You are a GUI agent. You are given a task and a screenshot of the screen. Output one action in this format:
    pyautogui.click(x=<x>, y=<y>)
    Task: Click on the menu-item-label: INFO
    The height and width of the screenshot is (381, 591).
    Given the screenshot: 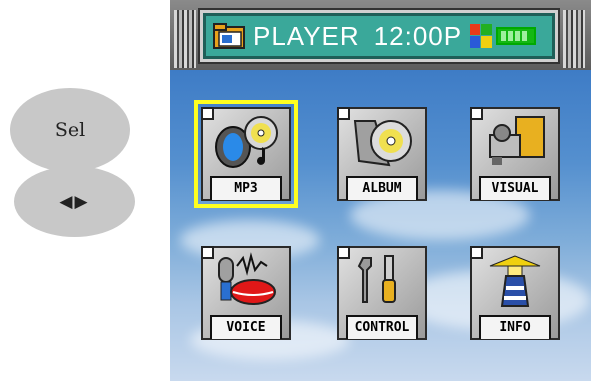 What is the action you would take?
    pyautogui.click(x=515, y=327)
    